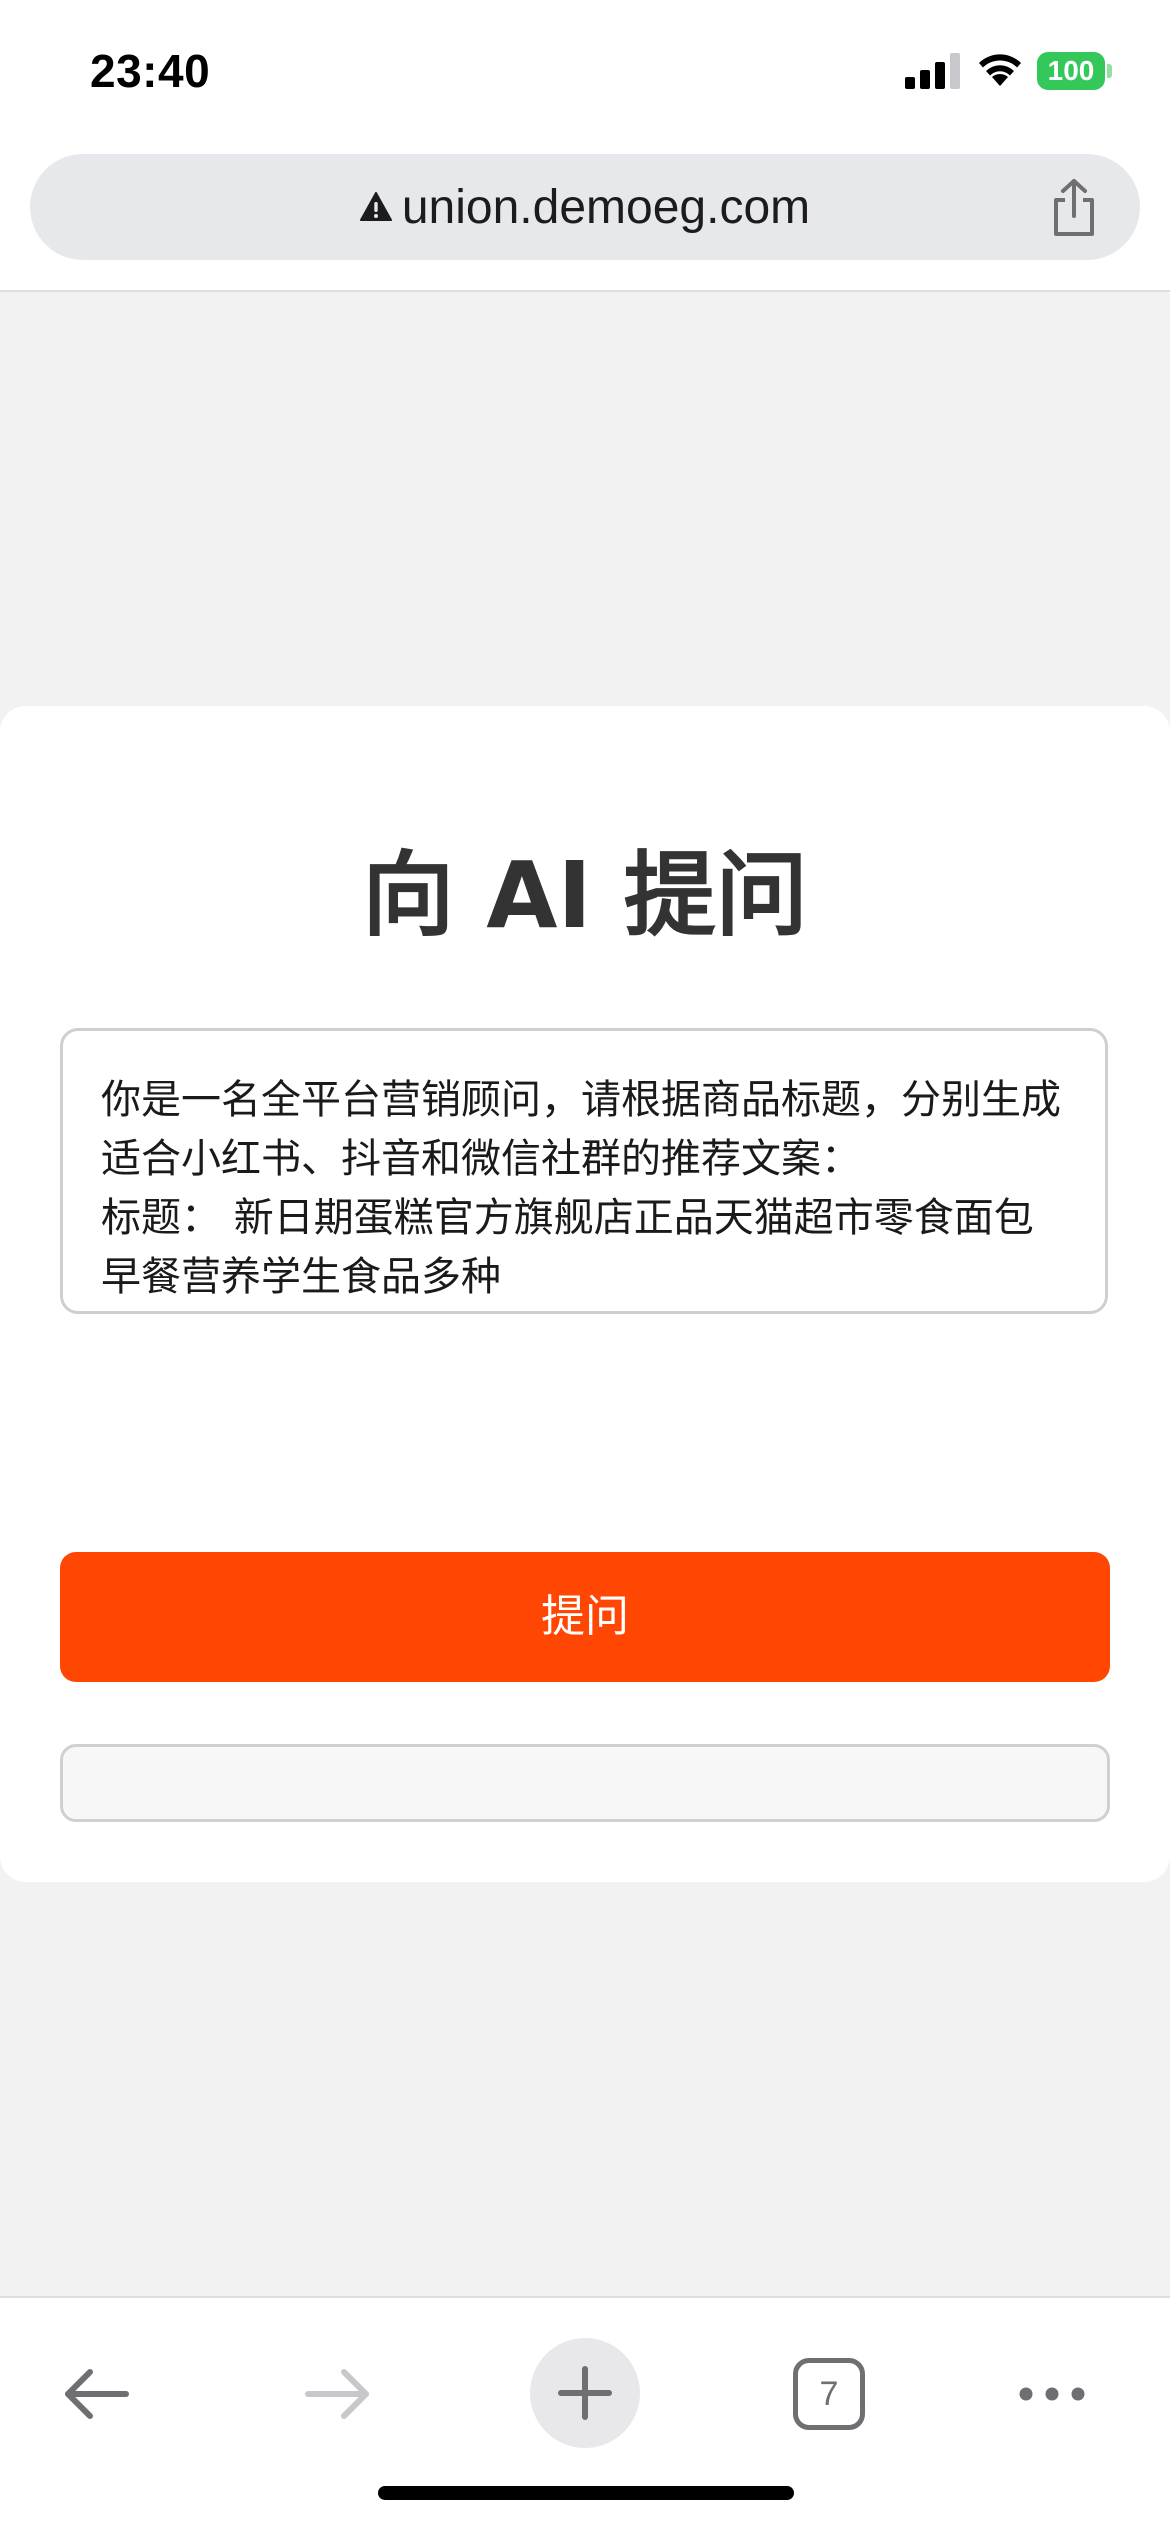 The height and width of the screenshot is (2532, 1170). I want to click on more-dots-icon, so click(1052, 2394).